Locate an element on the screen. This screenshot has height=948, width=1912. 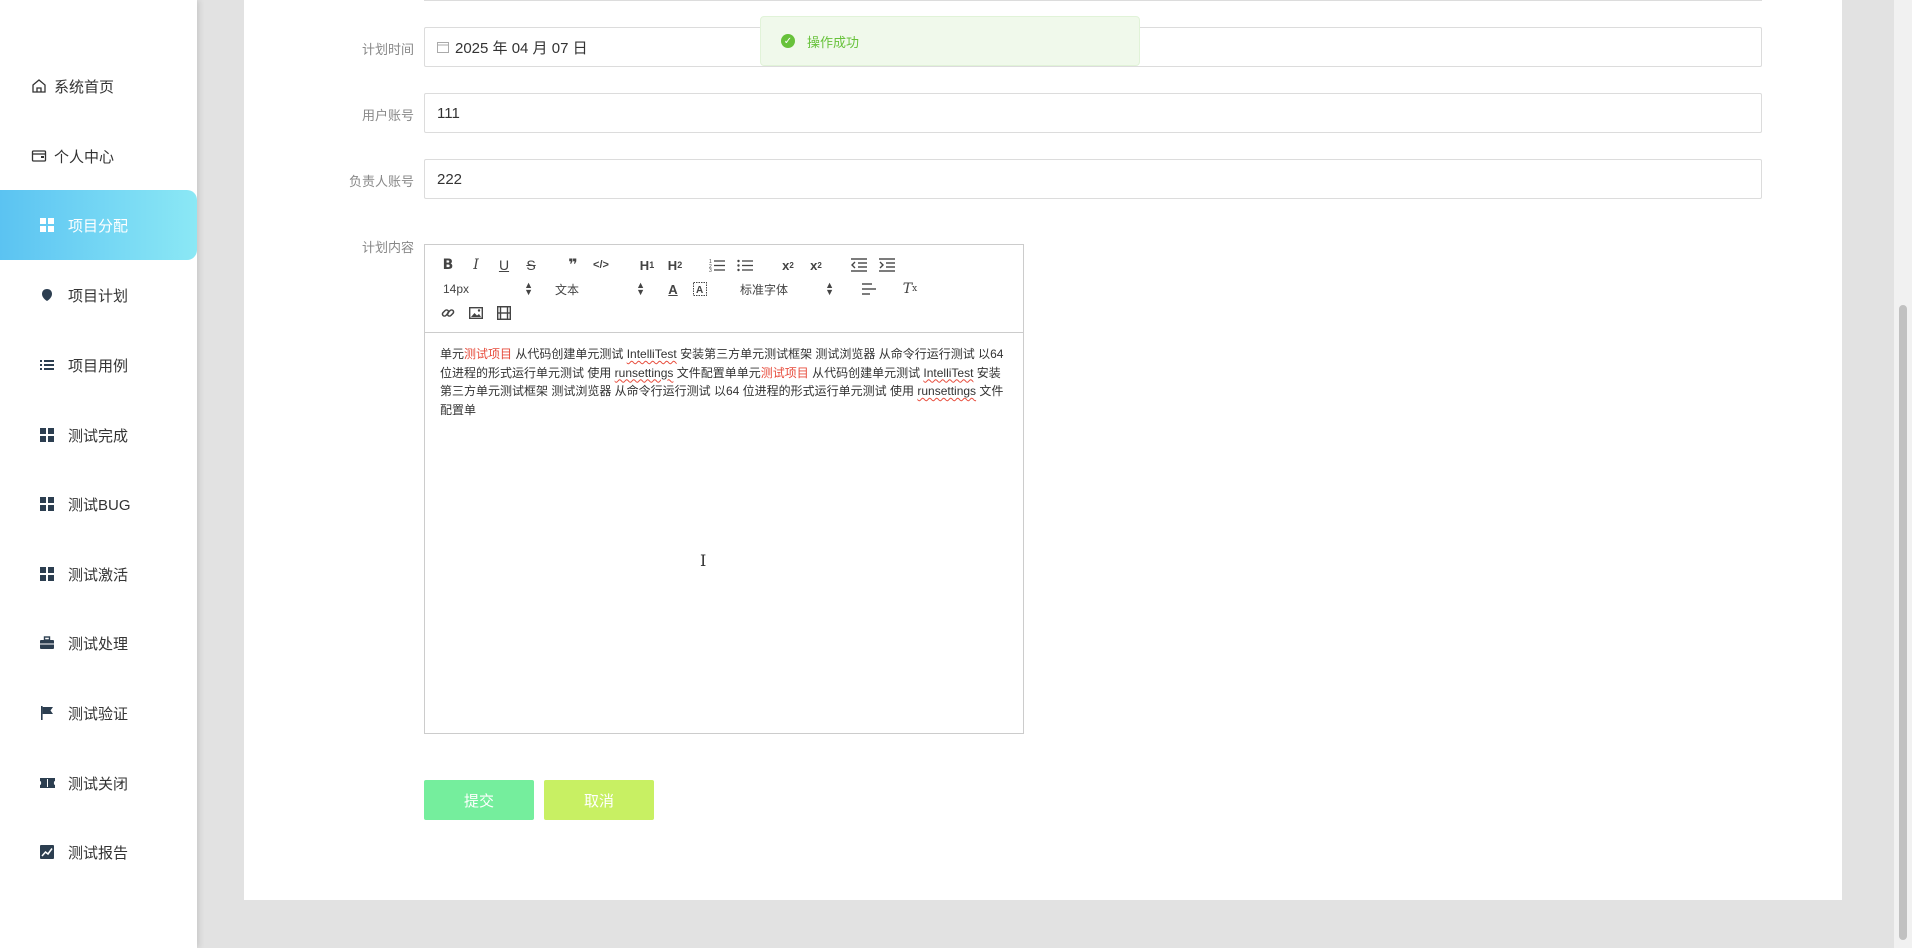
sidebar-item-label: 测试验证 is located at coordinates (98, 714).